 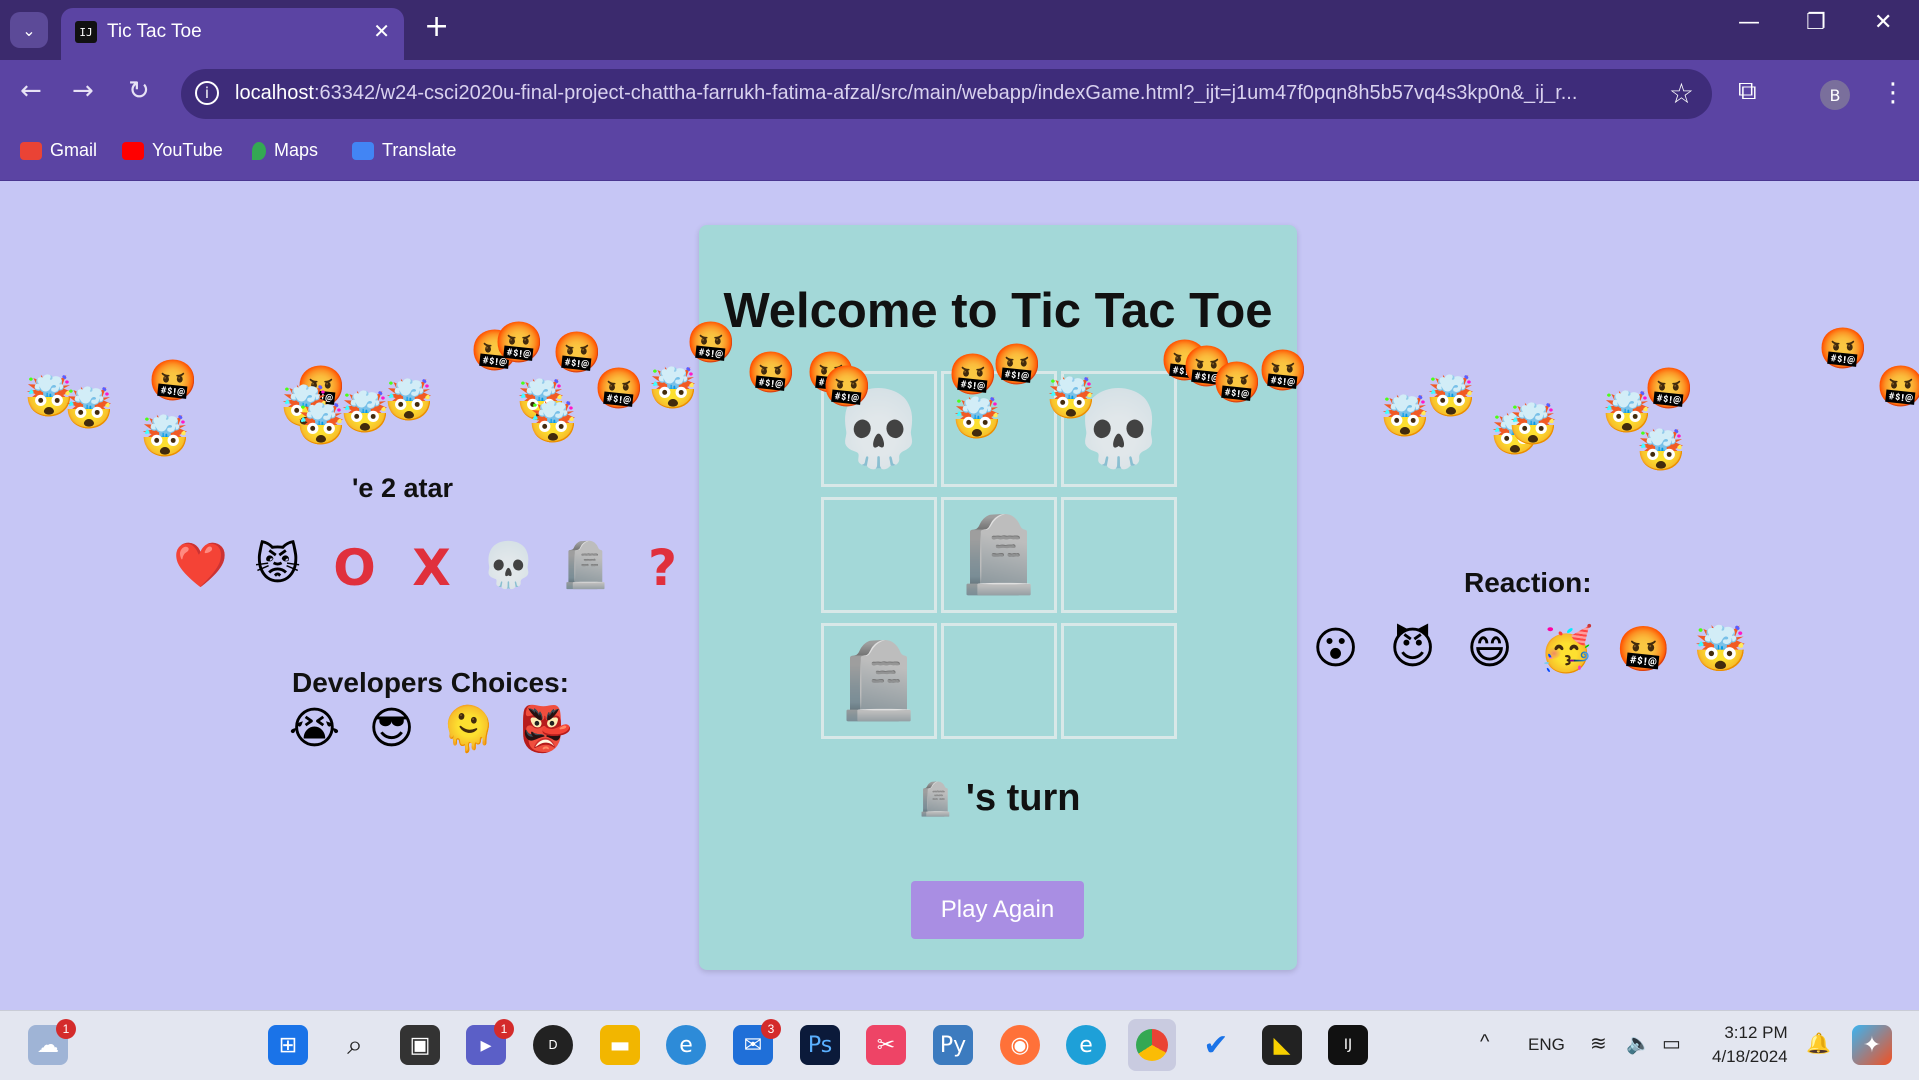 What do you see at coordinates (1282, 1045) in the screenshot?
I see `sticky-notes-icon: ◣` at bounding box center [1282, 1045].